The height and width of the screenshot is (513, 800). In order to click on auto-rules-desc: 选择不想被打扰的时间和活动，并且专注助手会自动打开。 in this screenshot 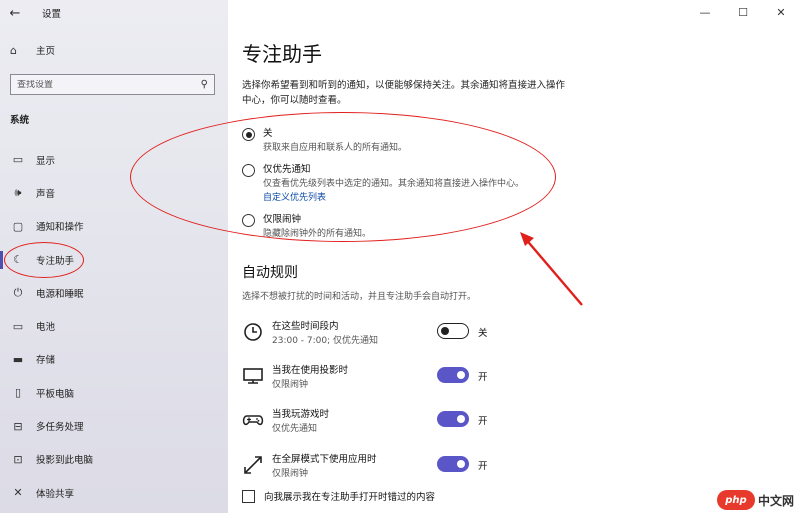, I will do `click(359, 297)`.